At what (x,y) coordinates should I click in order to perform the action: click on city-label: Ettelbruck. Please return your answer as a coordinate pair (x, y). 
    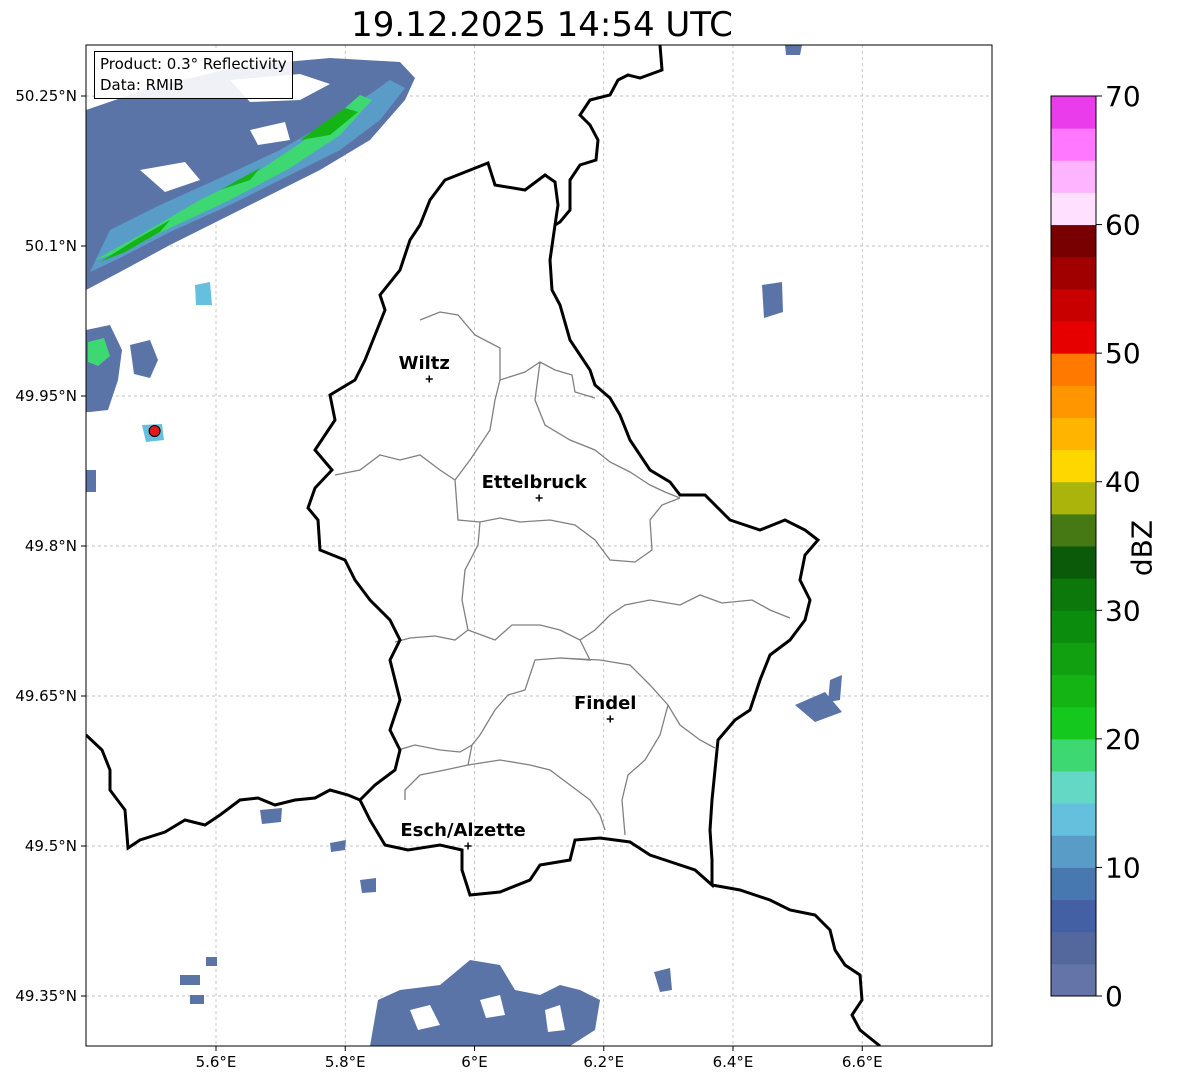
    Looking at the image, I should click on (535, 482).